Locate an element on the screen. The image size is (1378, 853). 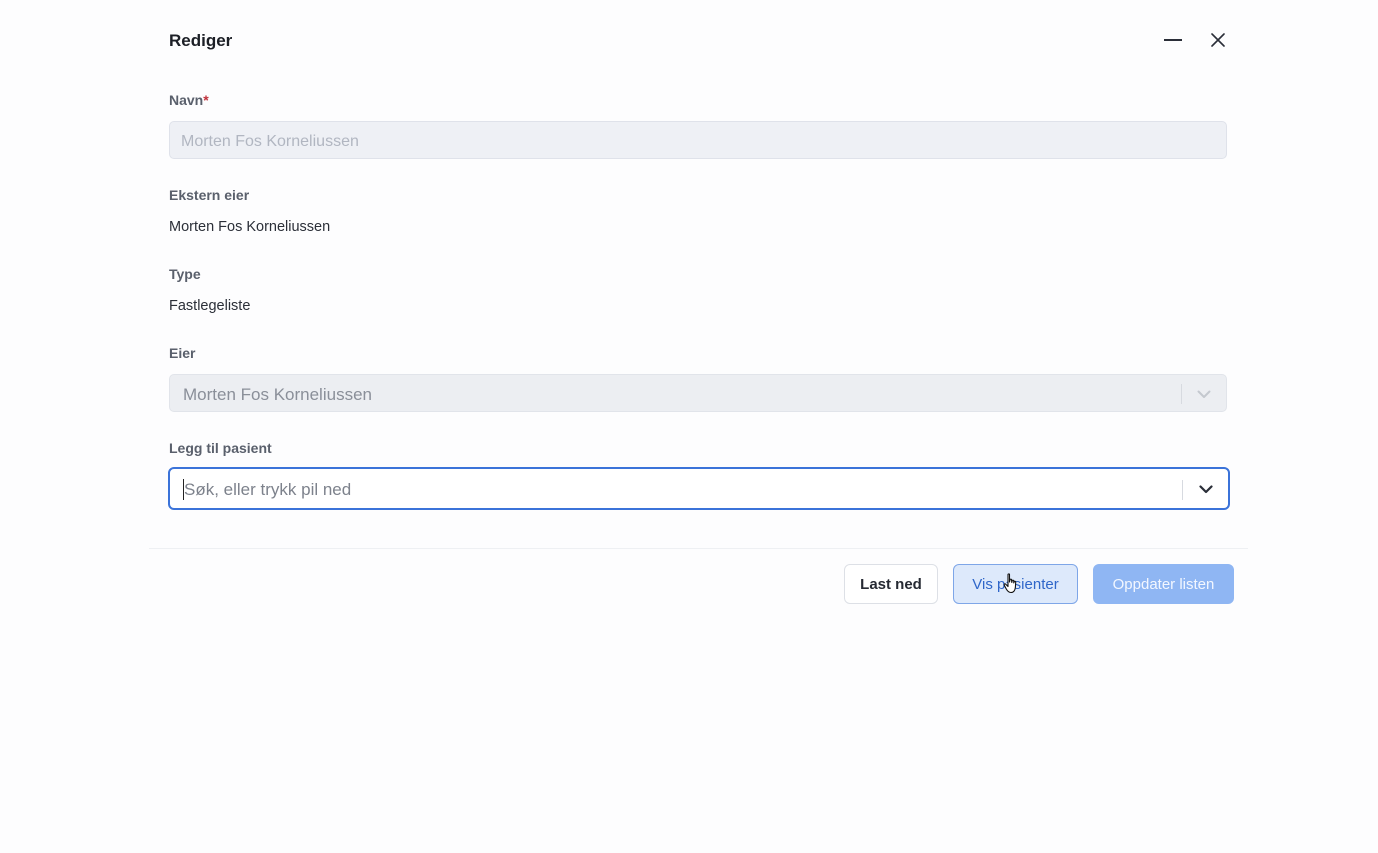
external-owner-label: Ekstern eier is located at coordinates (209, 195).